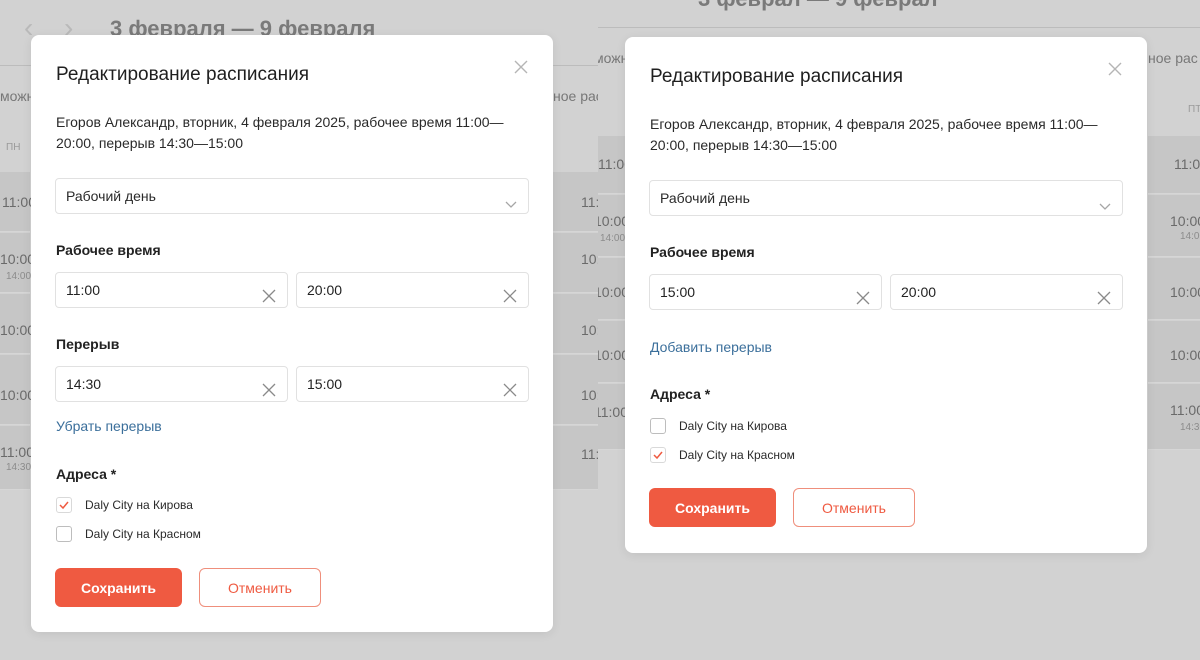 Image resolution: width=1200 pixels, height=660 pixels. I want to click on add-break-link: Добавить перерыв, so click(711, 347).